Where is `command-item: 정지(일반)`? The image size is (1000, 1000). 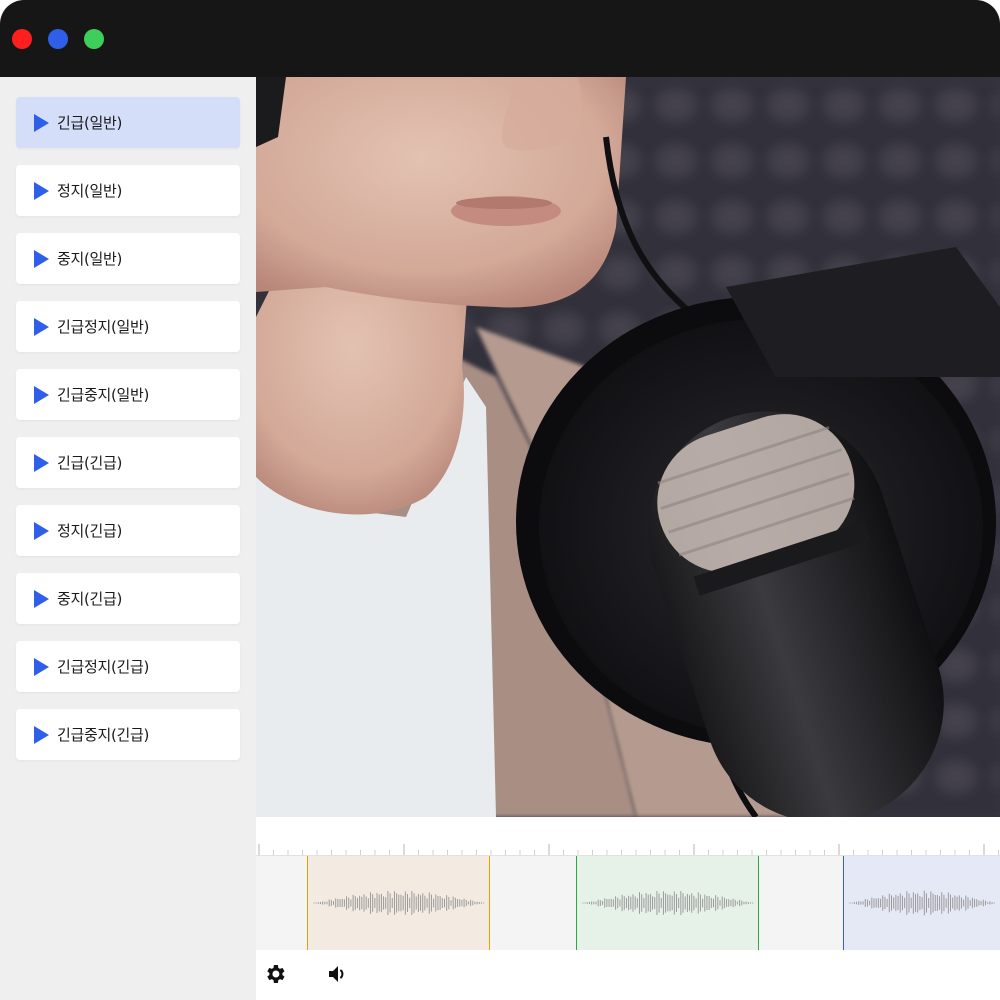
command-item: 정지(일반) is located at coordinates (128, 190).